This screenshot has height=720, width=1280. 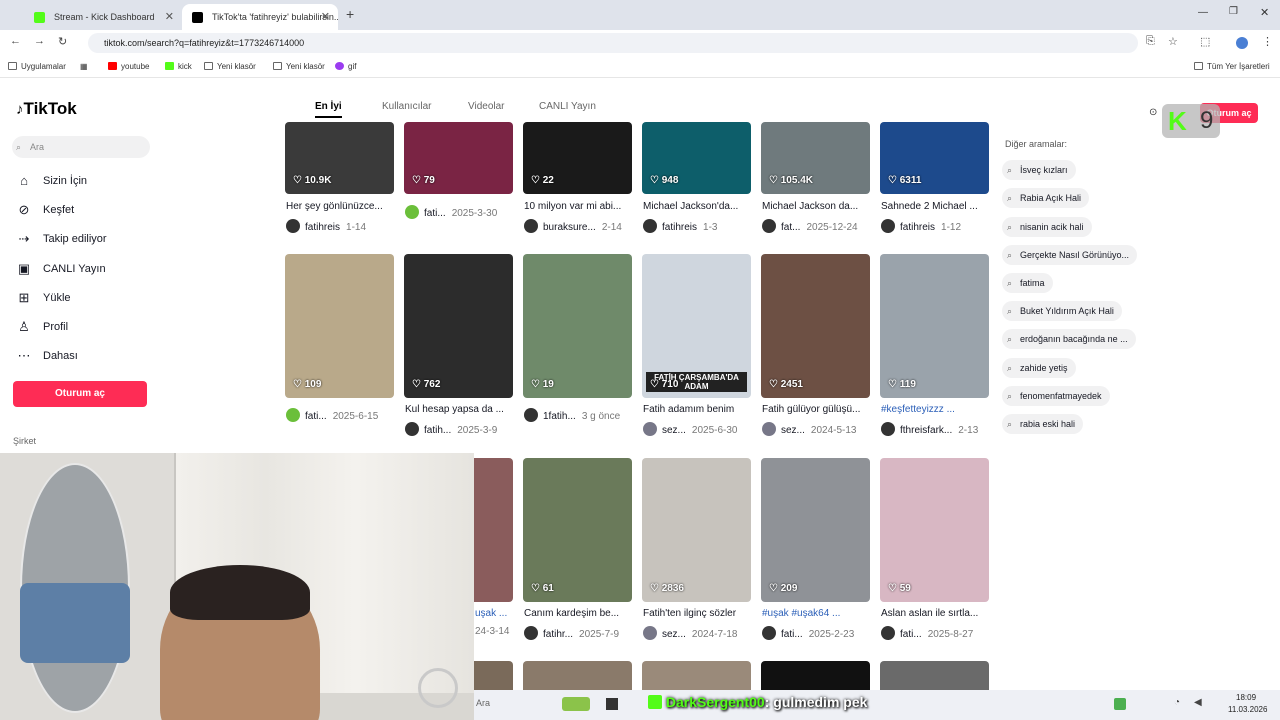 What do you see at coordinates (346, 226) in the screenshot?
I see `video-author: fatihreis 1-14` at bounding box center [346, 226].